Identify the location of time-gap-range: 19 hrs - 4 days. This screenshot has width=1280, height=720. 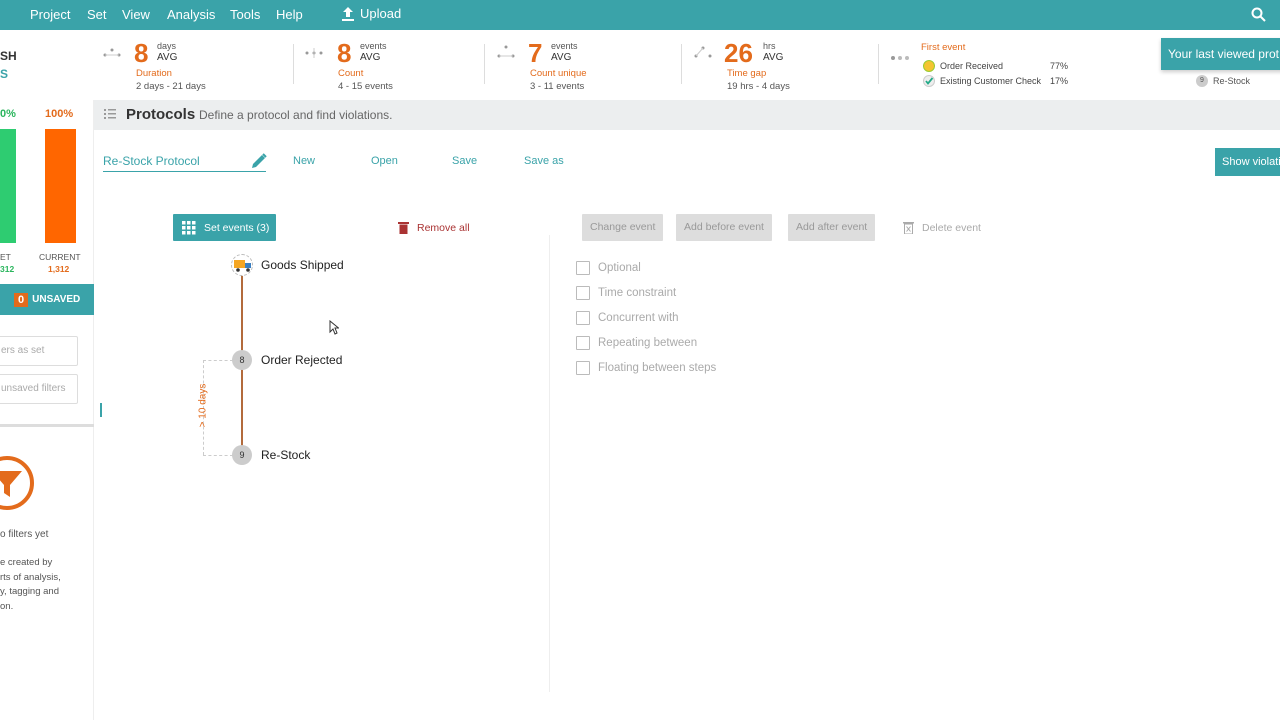
(758, 86).